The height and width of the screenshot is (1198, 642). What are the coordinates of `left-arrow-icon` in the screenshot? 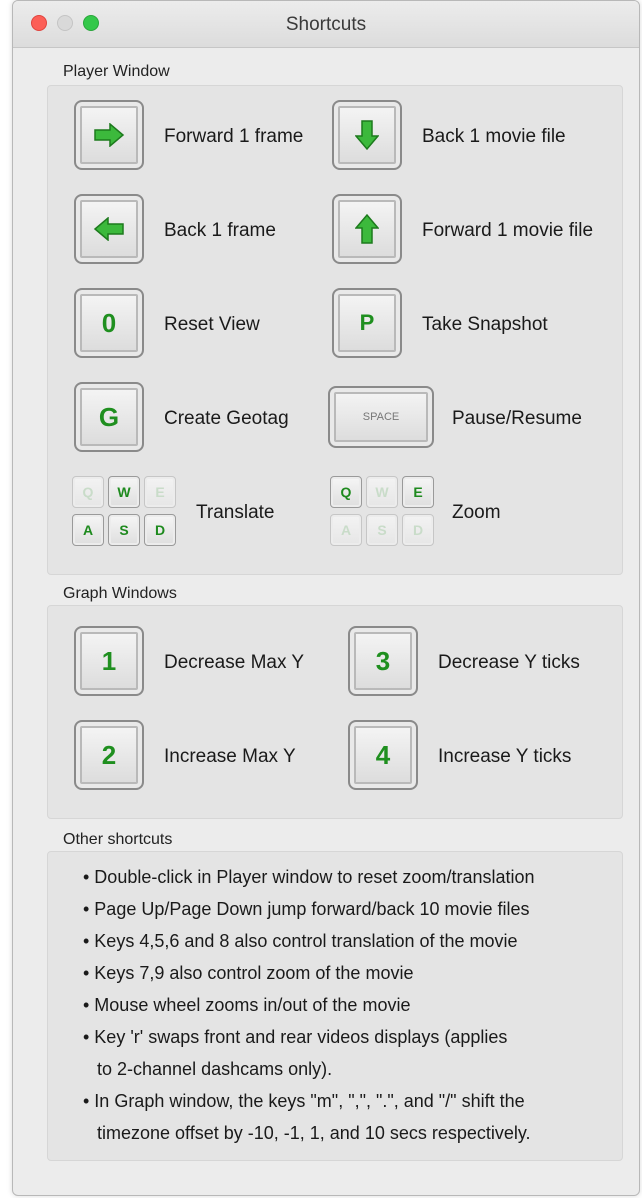 It's located at (108, 229).